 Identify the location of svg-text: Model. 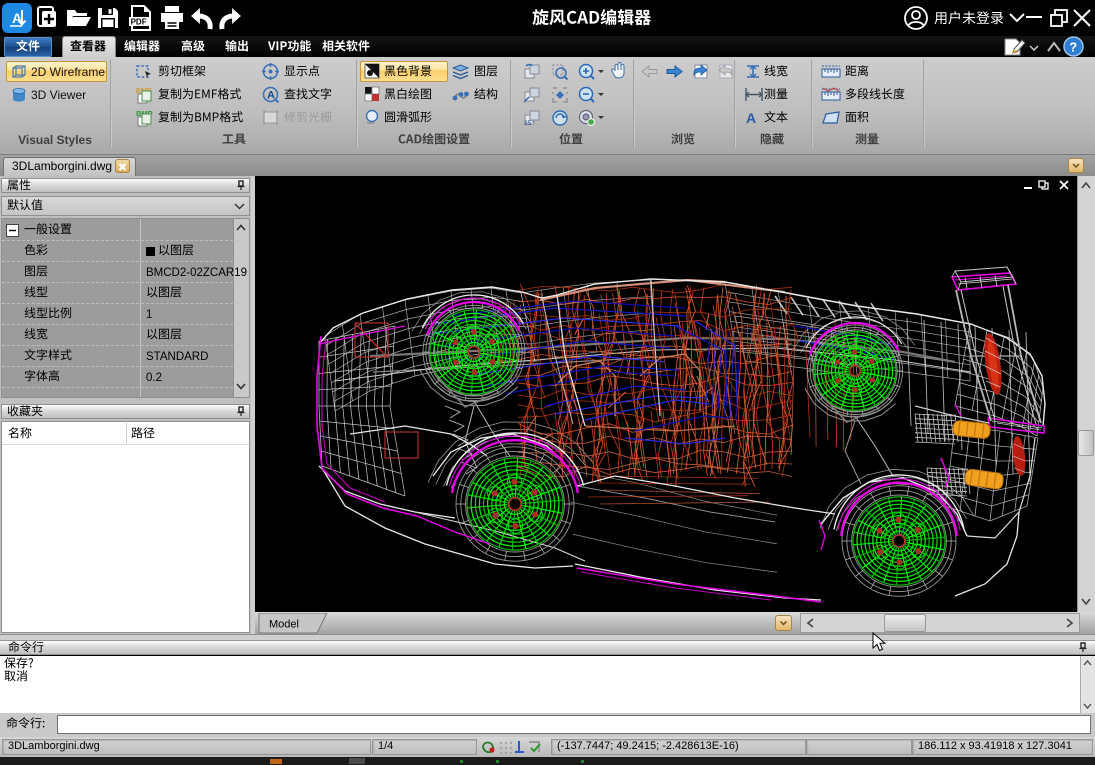
(284, 625).